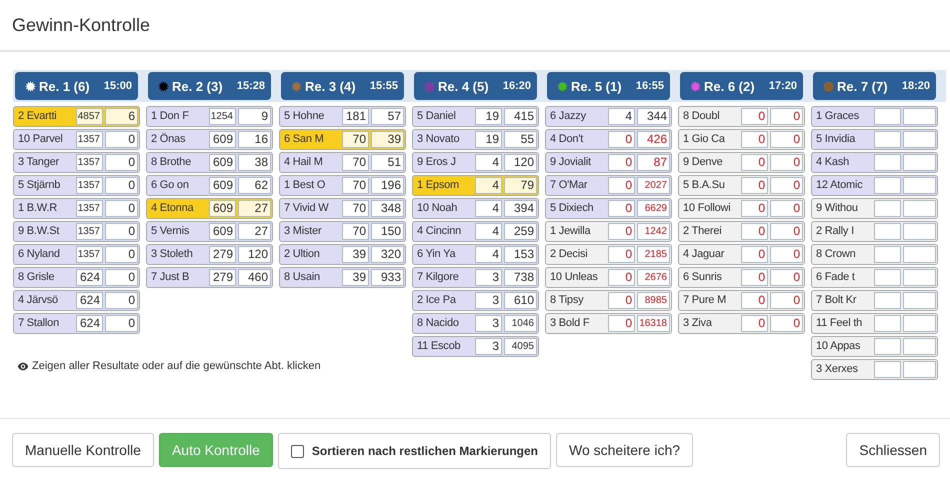  I want to click on payout-cell: 153, so click(520, 254).